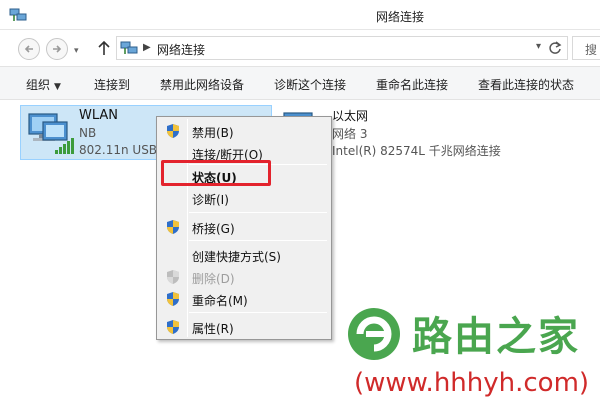  What do you see at coordinates (310, 84) in the screenshot?
I see `diagnose-button: 诊断这个连接` at bounding box center [310, 84].